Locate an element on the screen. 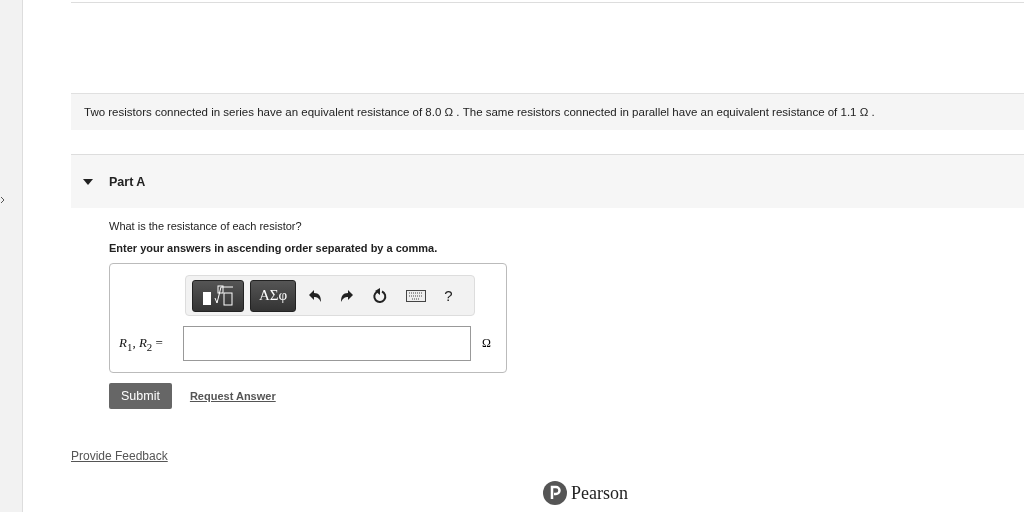  part-title: Part A is located at coordinates (127, 181).